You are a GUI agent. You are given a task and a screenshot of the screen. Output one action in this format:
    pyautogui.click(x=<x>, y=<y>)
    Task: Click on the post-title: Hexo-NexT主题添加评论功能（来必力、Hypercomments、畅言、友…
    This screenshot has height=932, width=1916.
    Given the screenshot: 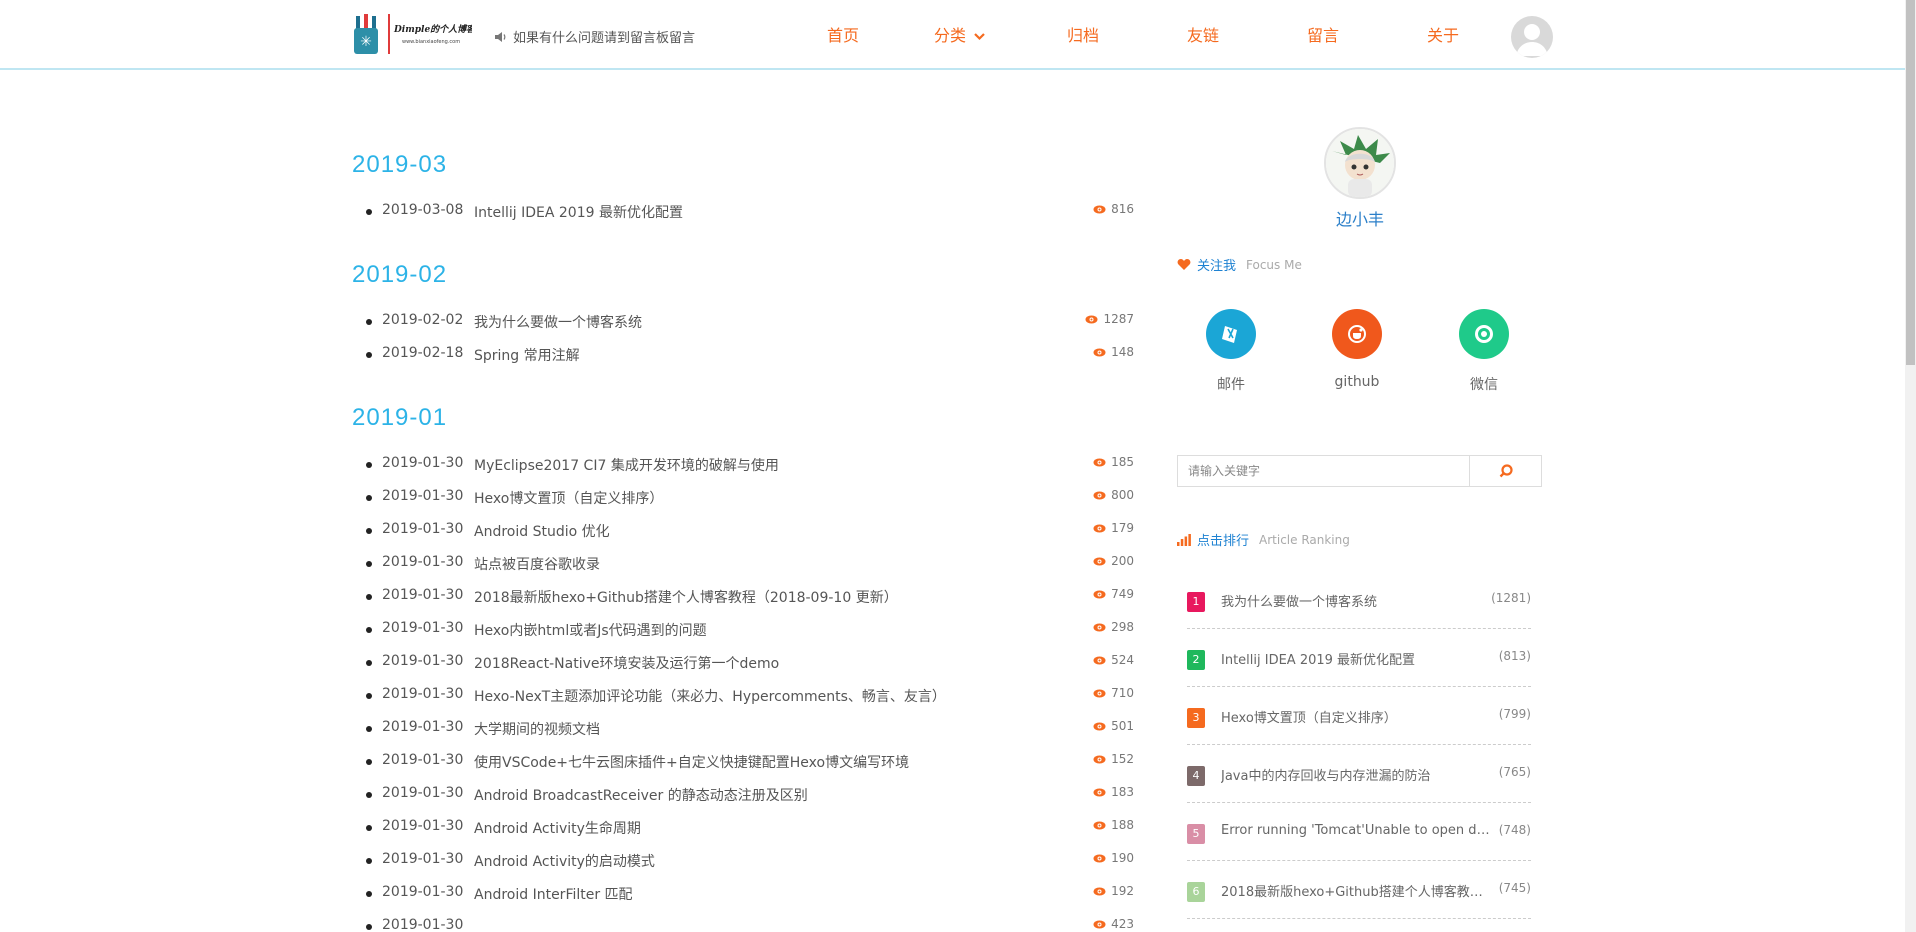 What is the action you would take?
    pyautogui.click(x=710, y=696)
    